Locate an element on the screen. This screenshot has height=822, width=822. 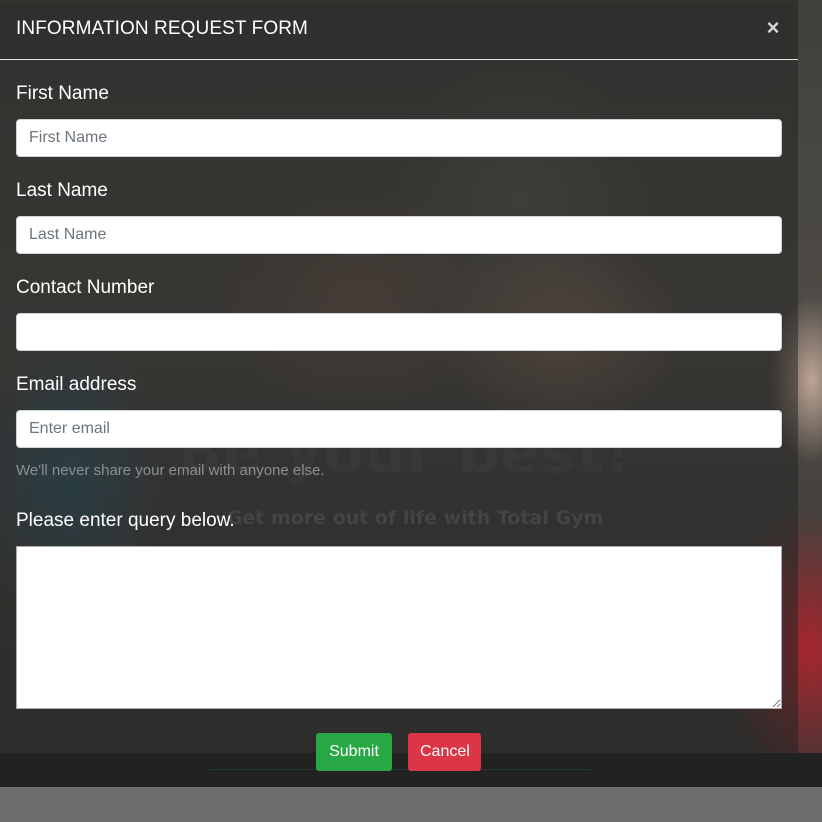
footer-divider is located at coordinates (400, 769).